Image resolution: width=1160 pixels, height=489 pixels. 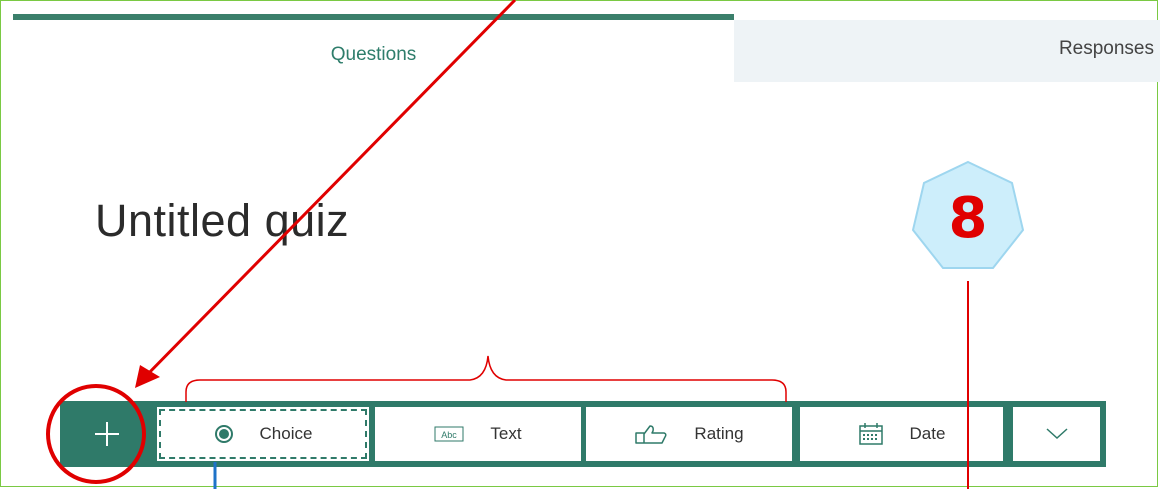 What do you see at coordinates (583, 434) in the screenshot?
I see `question-type-toolbar: Choice Abc Text Rating Date` at bounding box center [583, 434].